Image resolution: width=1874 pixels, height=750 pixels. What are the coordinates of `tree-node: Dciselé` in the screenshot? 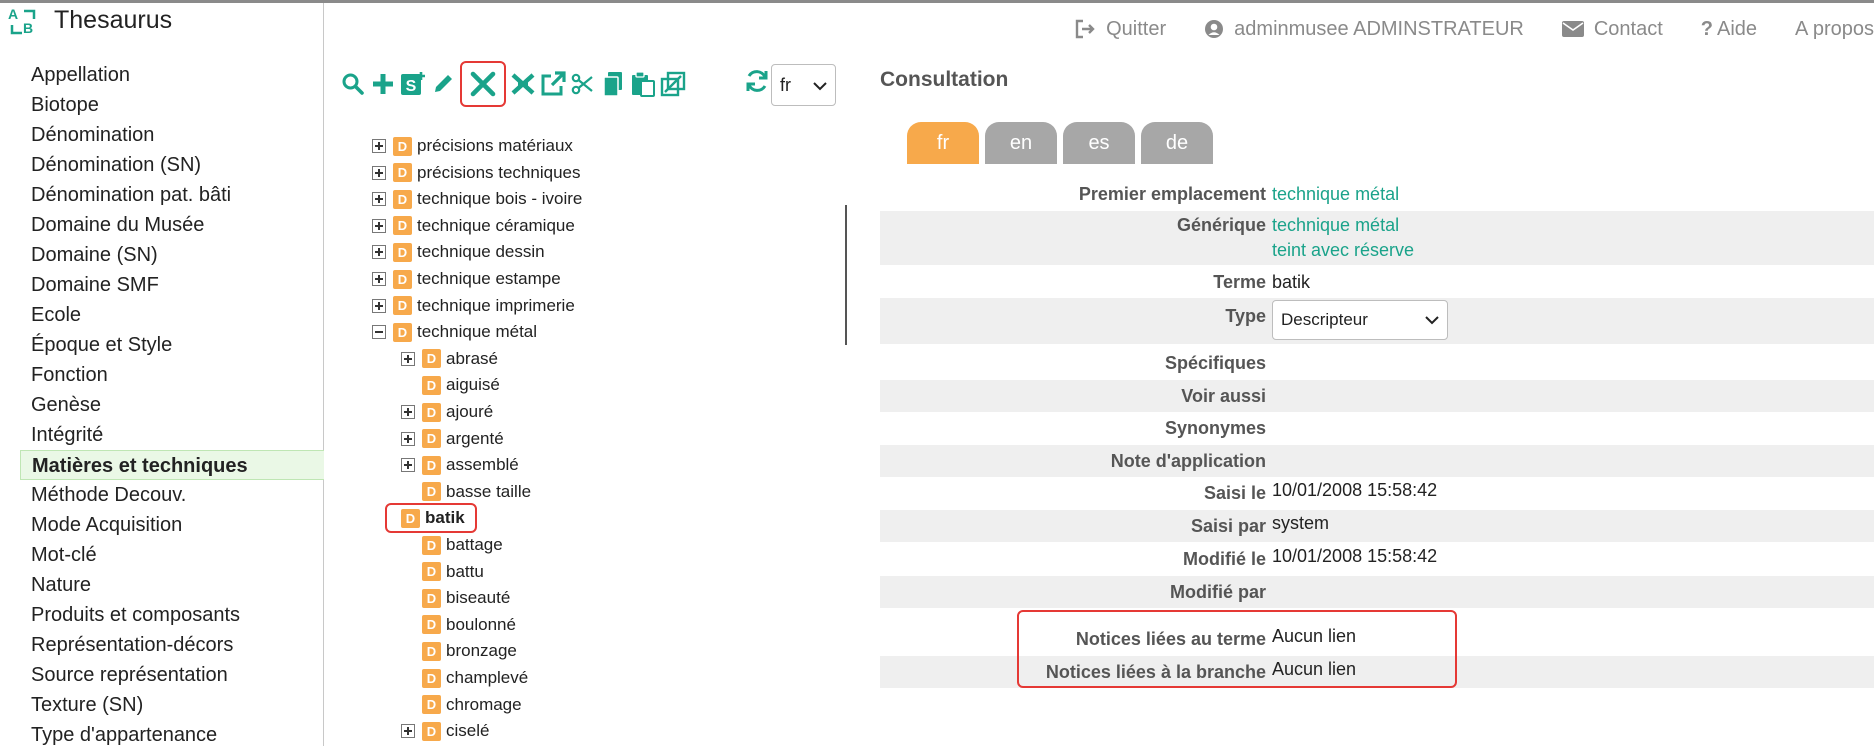 It's located at (445, 731).